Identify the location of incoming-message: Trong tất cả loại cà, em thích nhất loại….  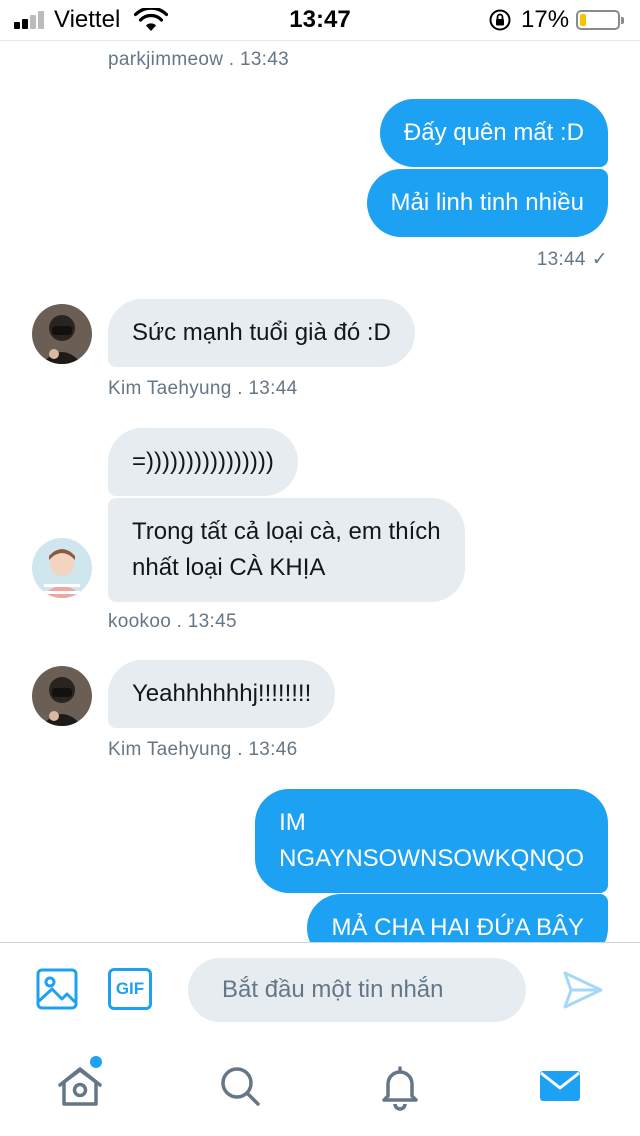
(286, 550).